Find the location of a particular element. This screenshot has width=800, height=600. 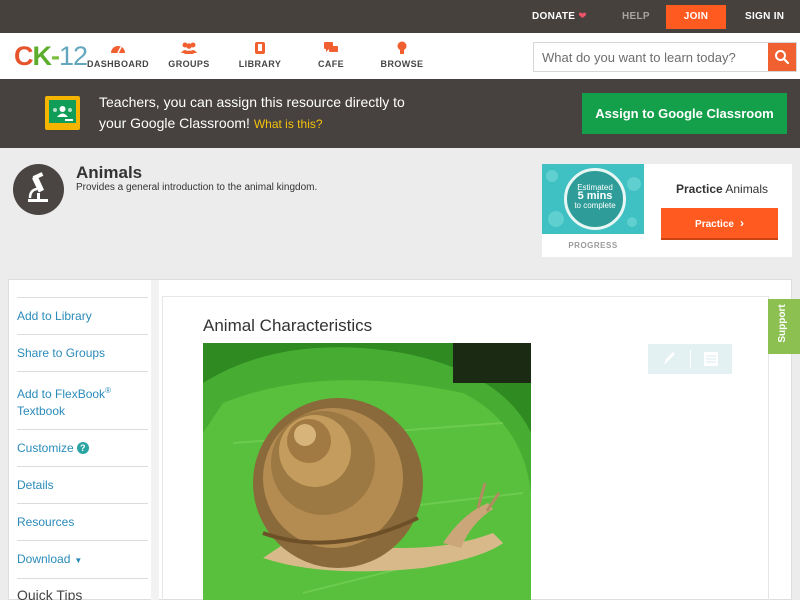

sidebar-item-add-to-flexbook: Add to FlexBook® Textbook is located at coordinates (82, 400).